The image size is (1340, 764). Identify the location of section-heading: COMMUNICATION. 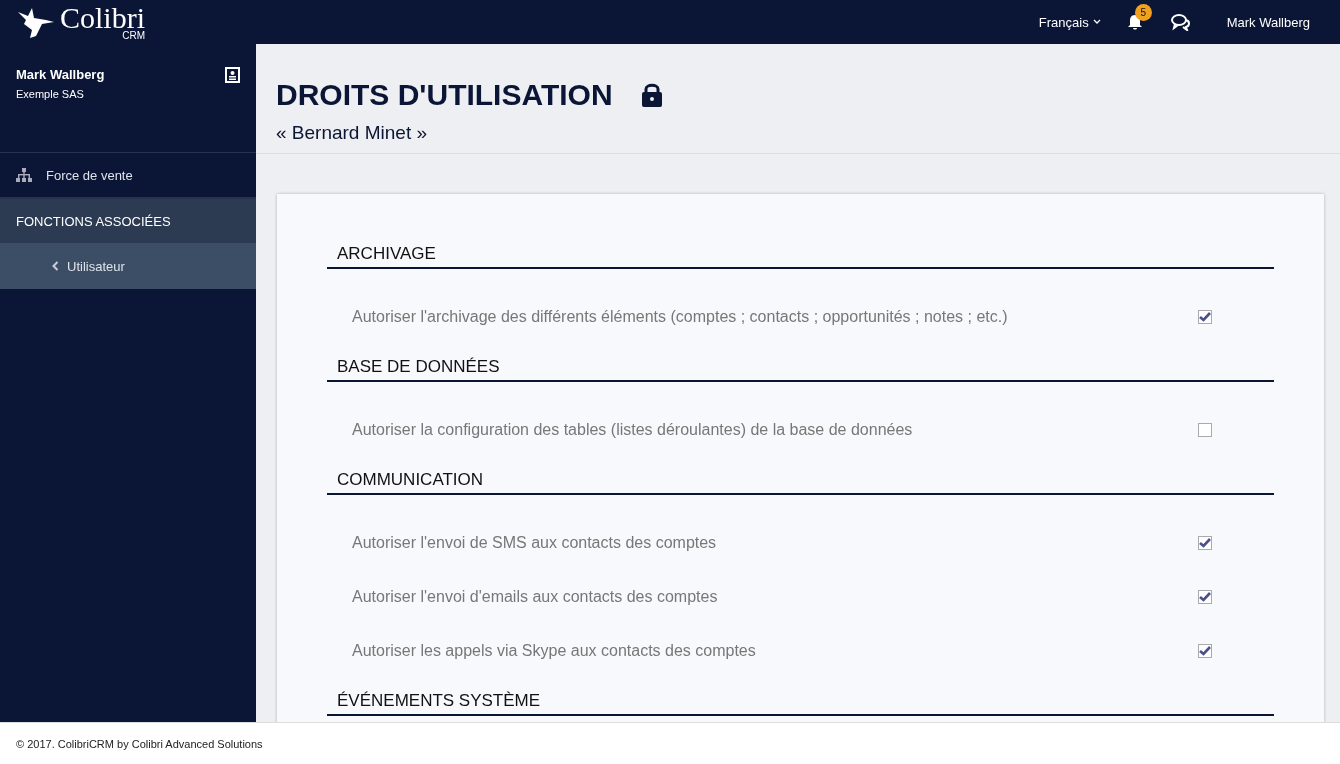
(800, 482).